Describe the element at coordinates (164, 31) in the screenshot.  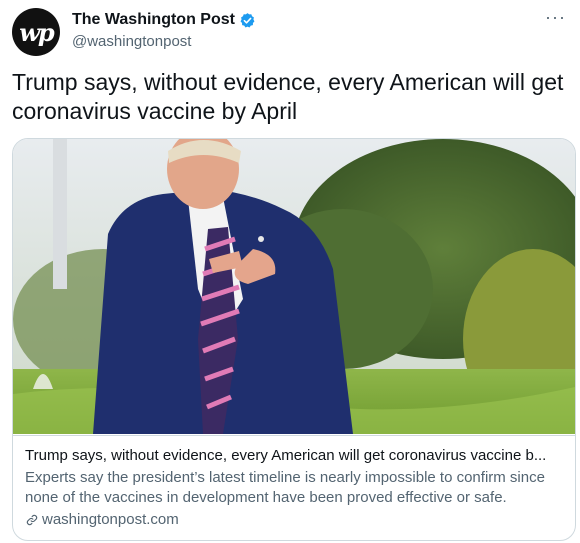
I see `author-names: The Washington Post @washingtonpost` at that location.